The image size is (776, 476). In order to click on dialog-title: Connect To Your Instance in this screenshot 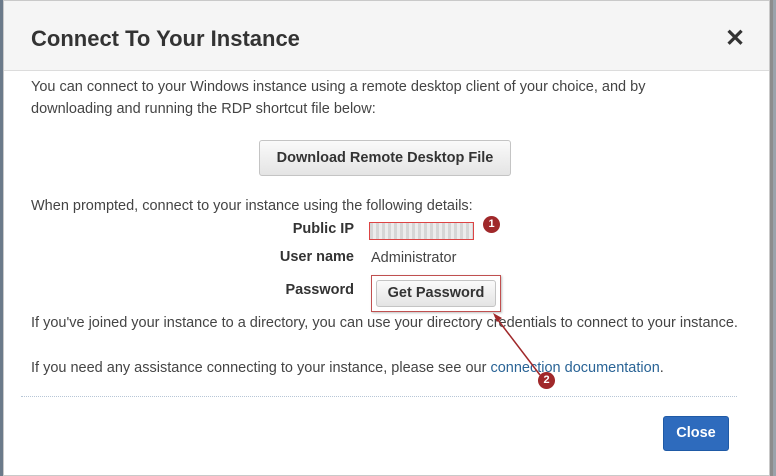, I will do `click(165, 38)`.